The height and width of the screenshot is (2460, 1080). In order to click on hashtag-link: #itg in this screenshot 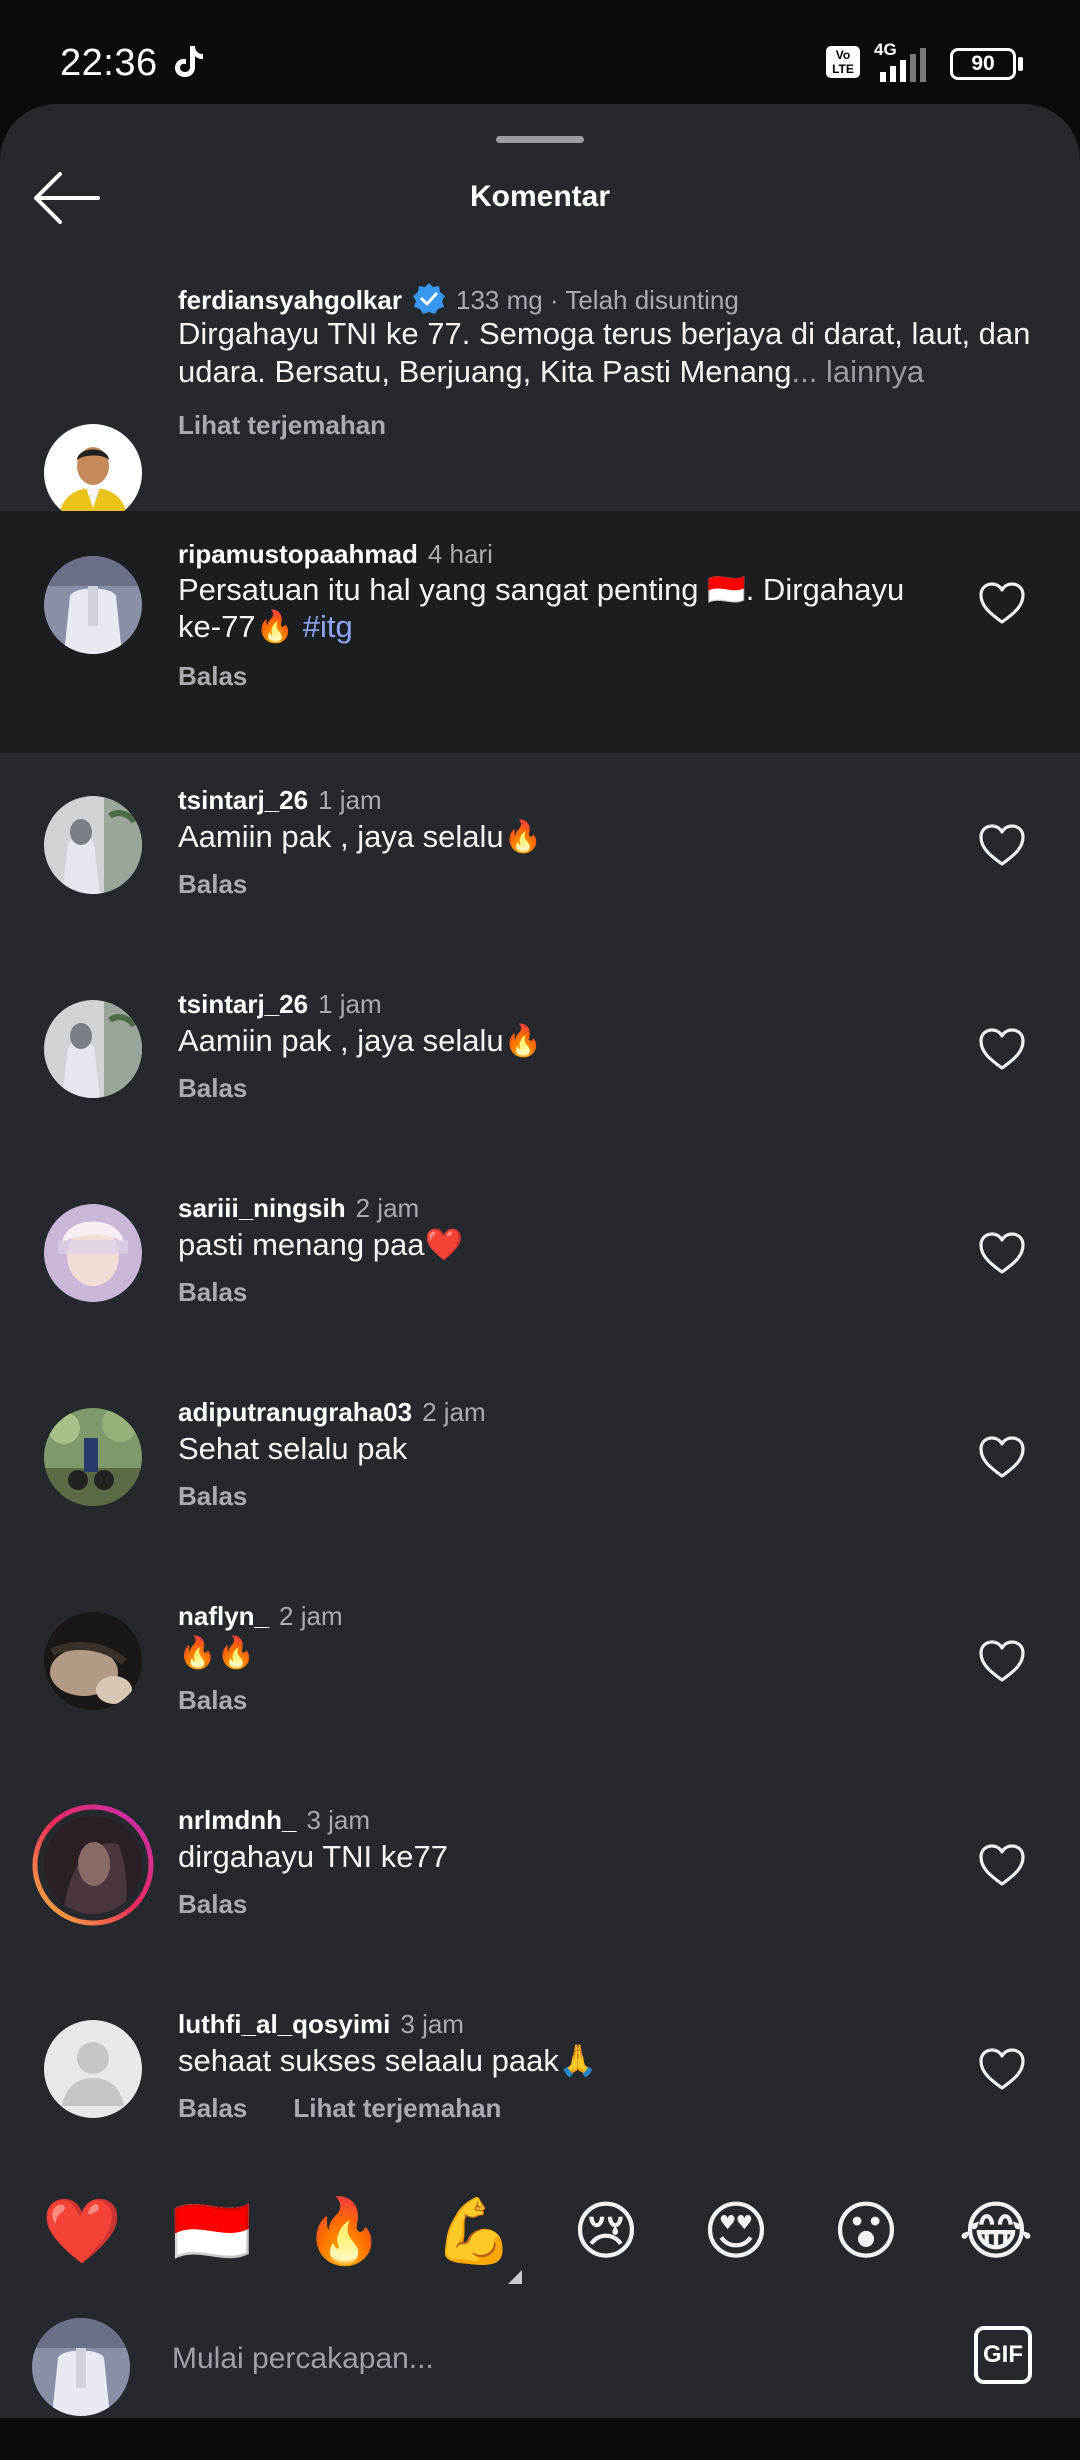, I will do `click(328, 626)`.